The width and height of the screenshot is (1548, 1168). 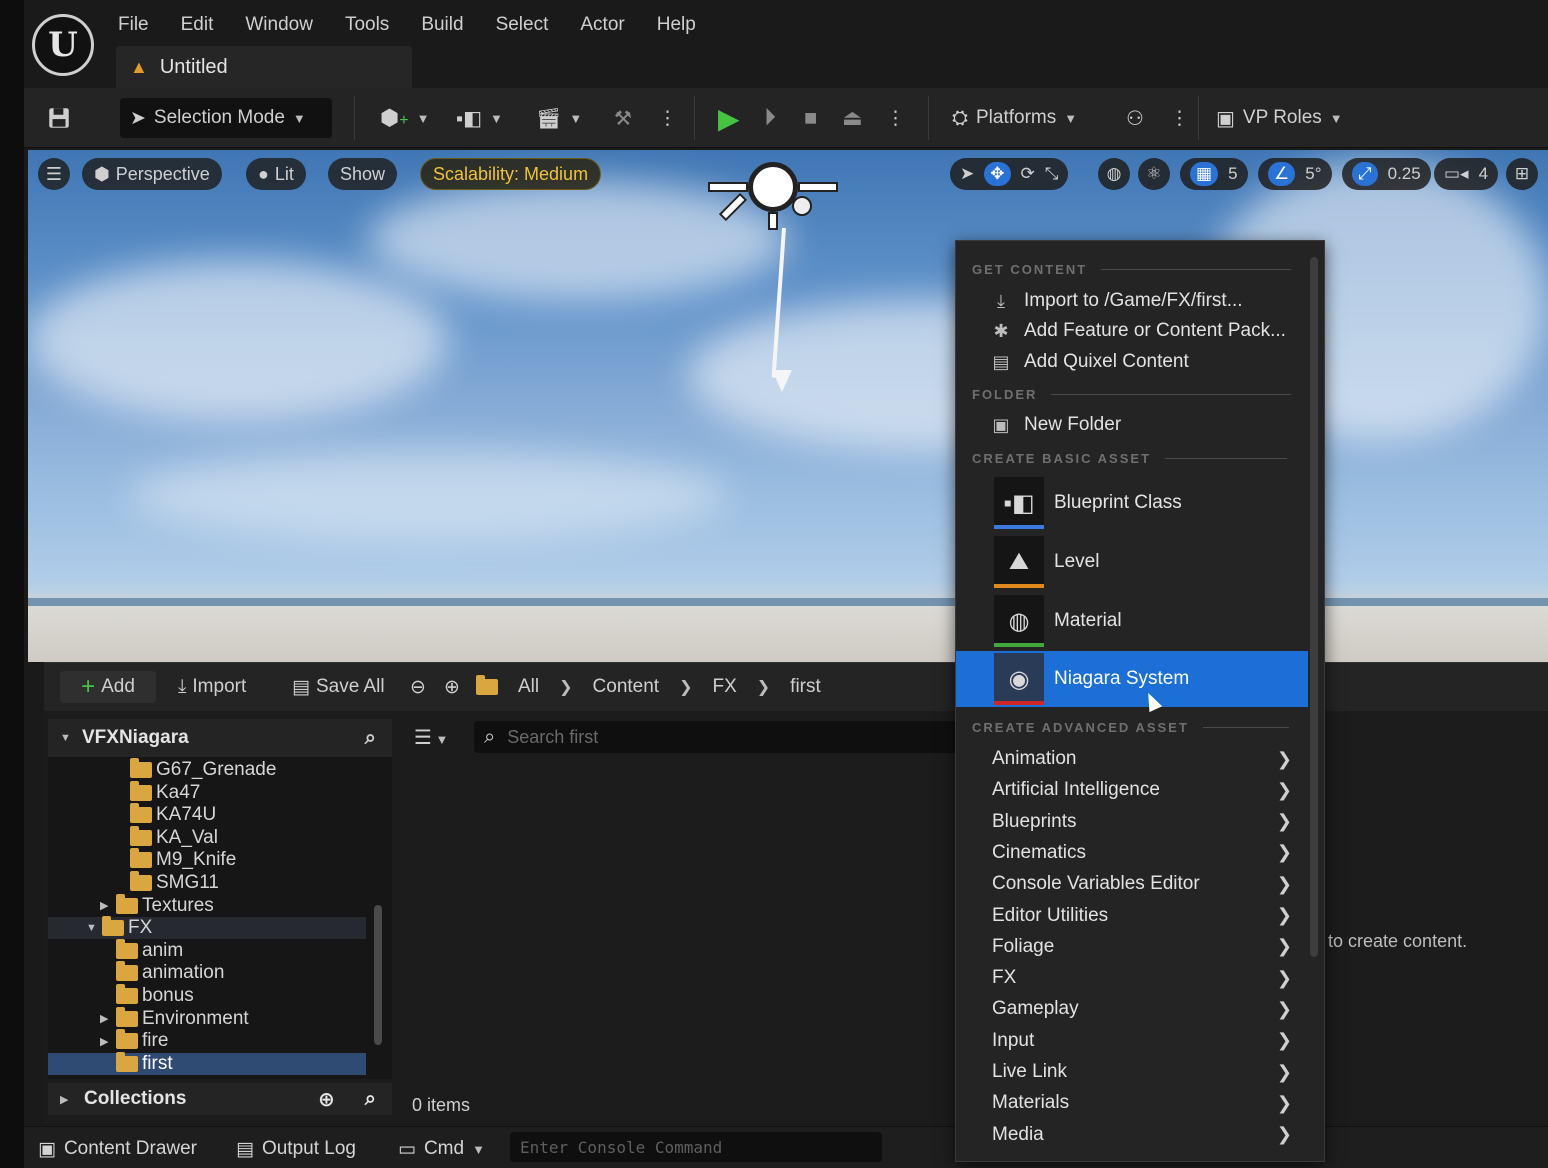 What do you see at coordinates (207, 859) in the screenshot?
I see `tree-folder-item: M9_Knife` at bounding box center [207, 859].